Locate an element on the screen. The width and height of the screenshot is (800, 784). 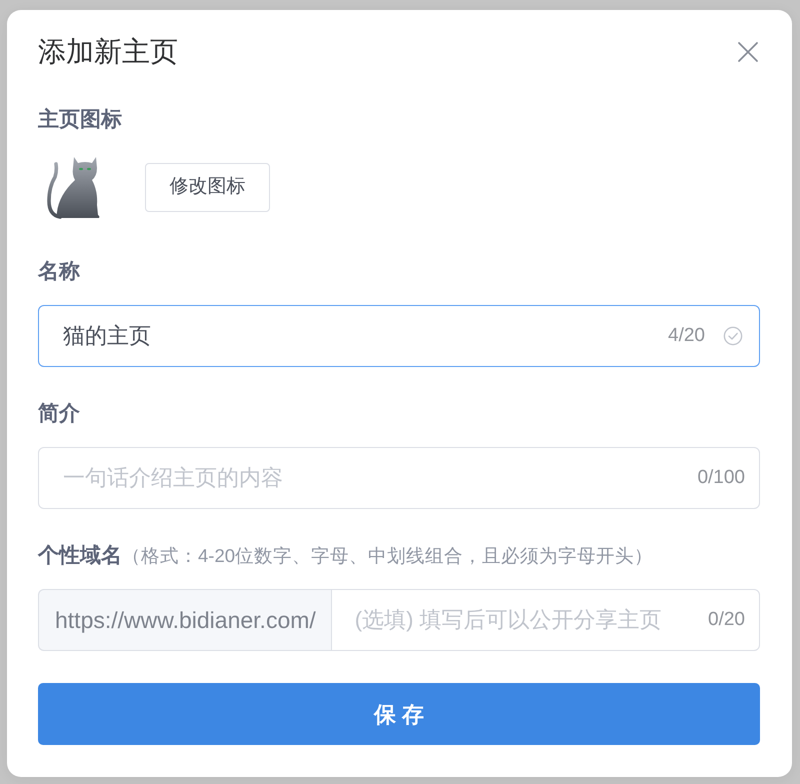
change-icon-button: 修改图标 is located at coordinates (207, 187).